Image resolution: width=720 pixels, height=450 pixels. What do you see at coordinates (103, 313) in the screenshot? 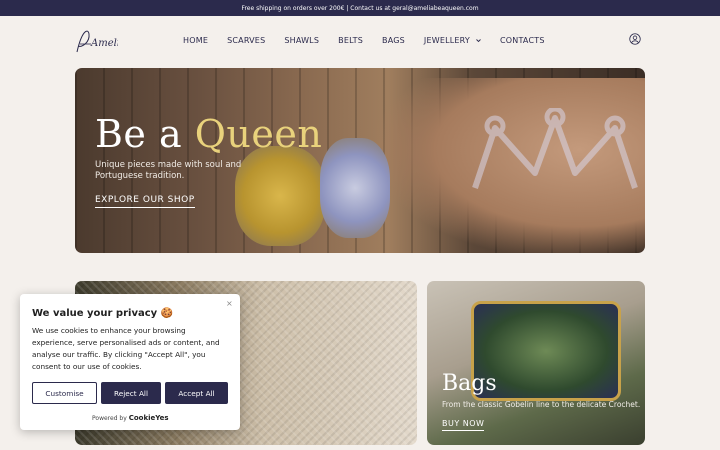
I see `cookie-title: We value your privacy 🍪` at bounding box center [103, 313].